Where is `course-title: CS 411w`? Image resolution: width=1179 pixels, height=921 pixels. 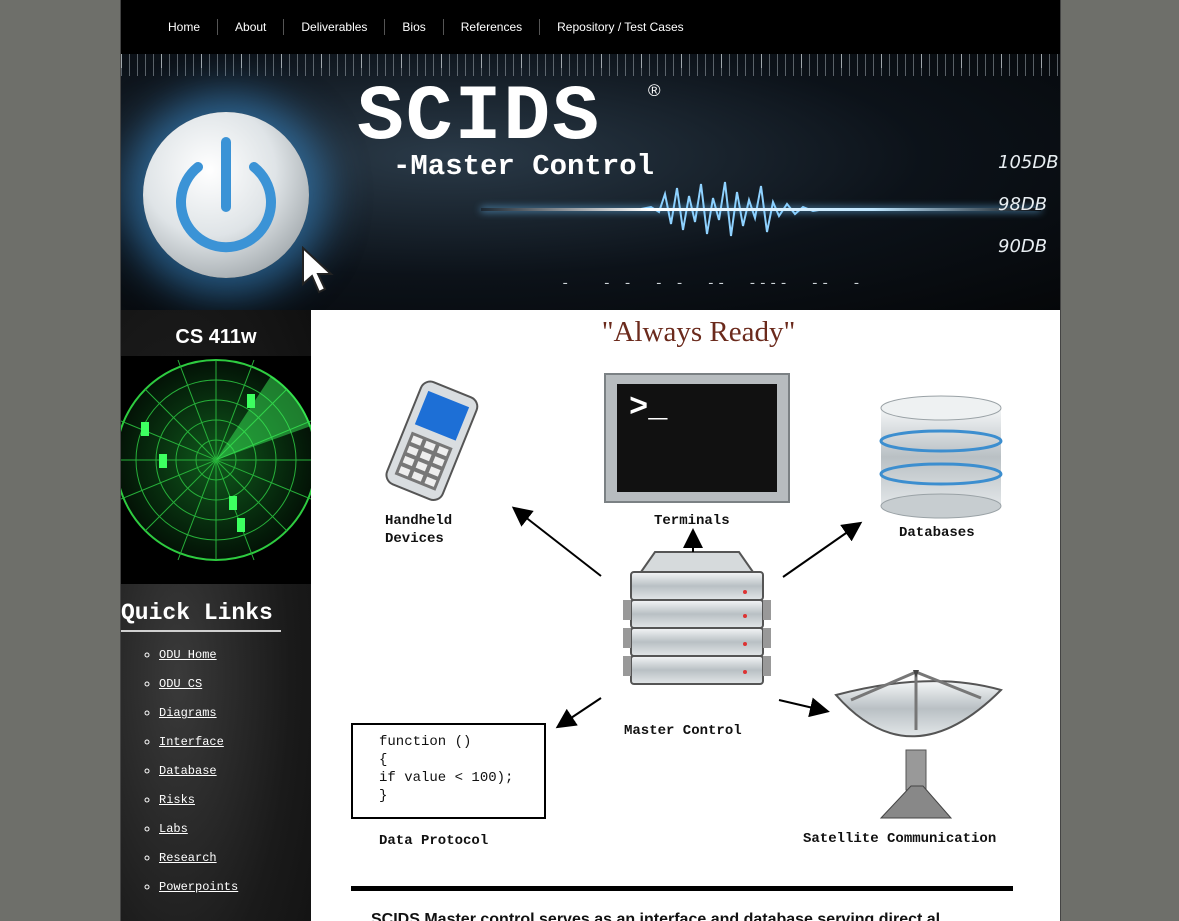 course-title: CS 411w is located at coordinates (216, 337).